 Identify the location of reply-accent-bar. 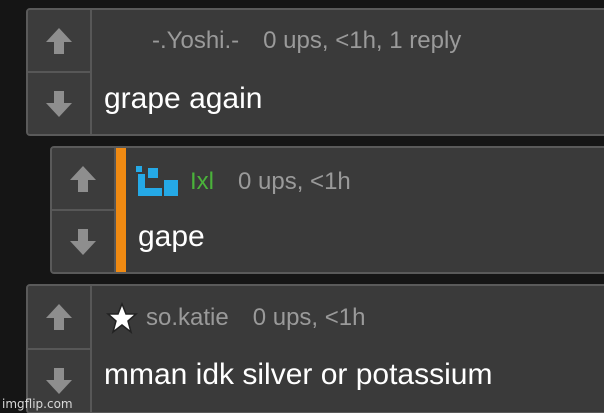
(121, 210).